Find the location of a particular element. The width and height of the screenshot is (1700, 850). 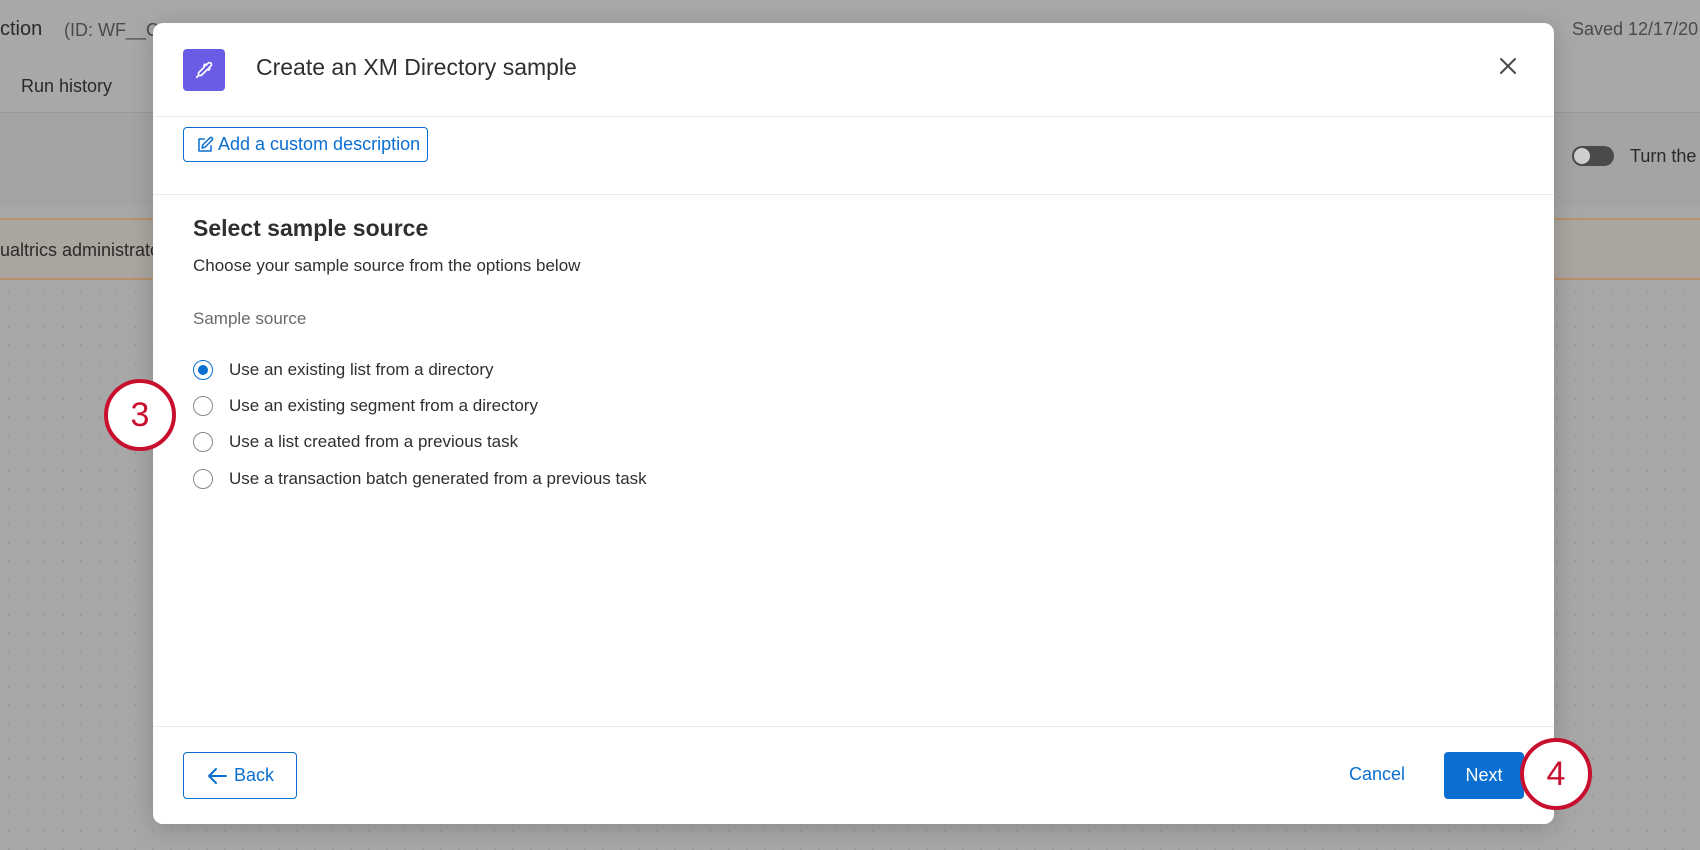

saved-status: Saved 12/17/20 is located at coordinates (1635, 29).